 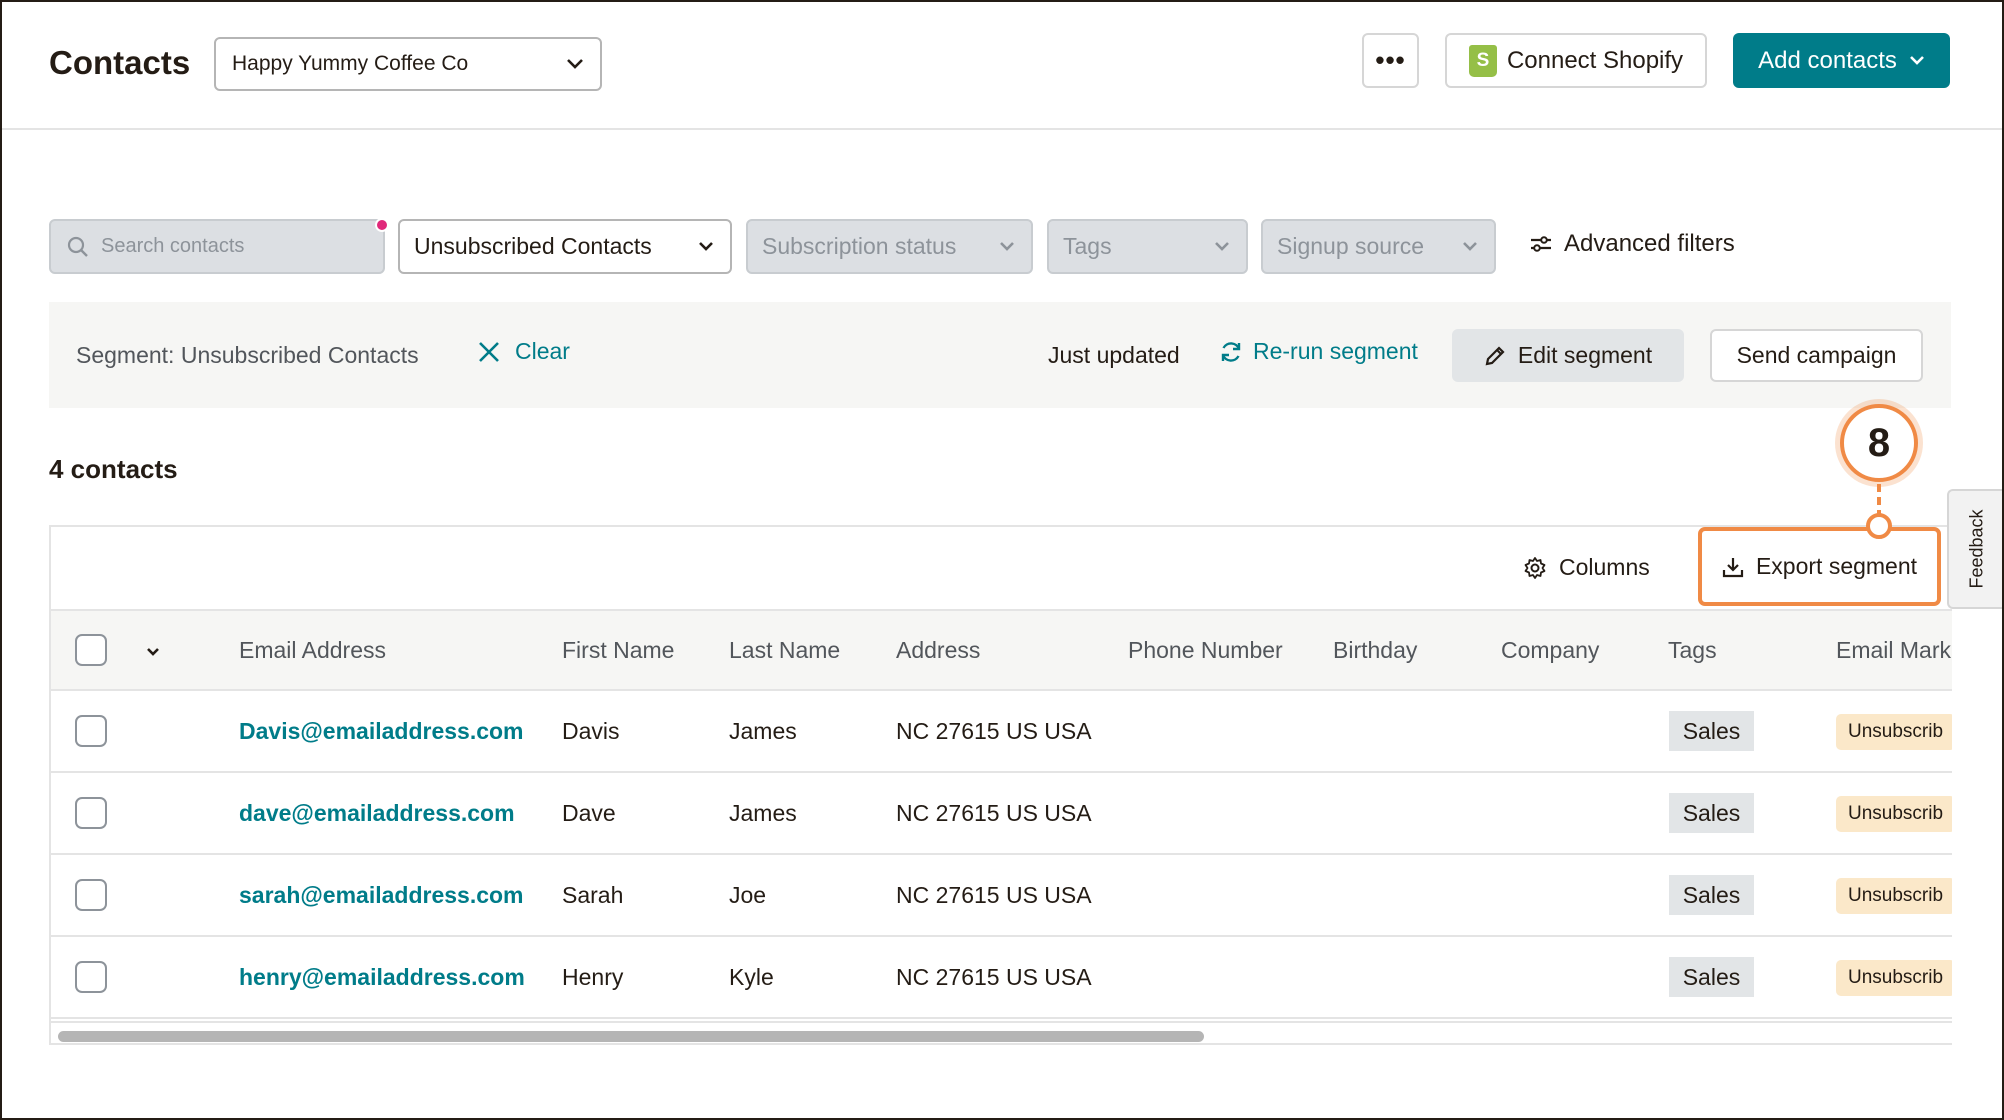 I want to click on column-header-last-name: Last Name, so click(x=784, y=650).